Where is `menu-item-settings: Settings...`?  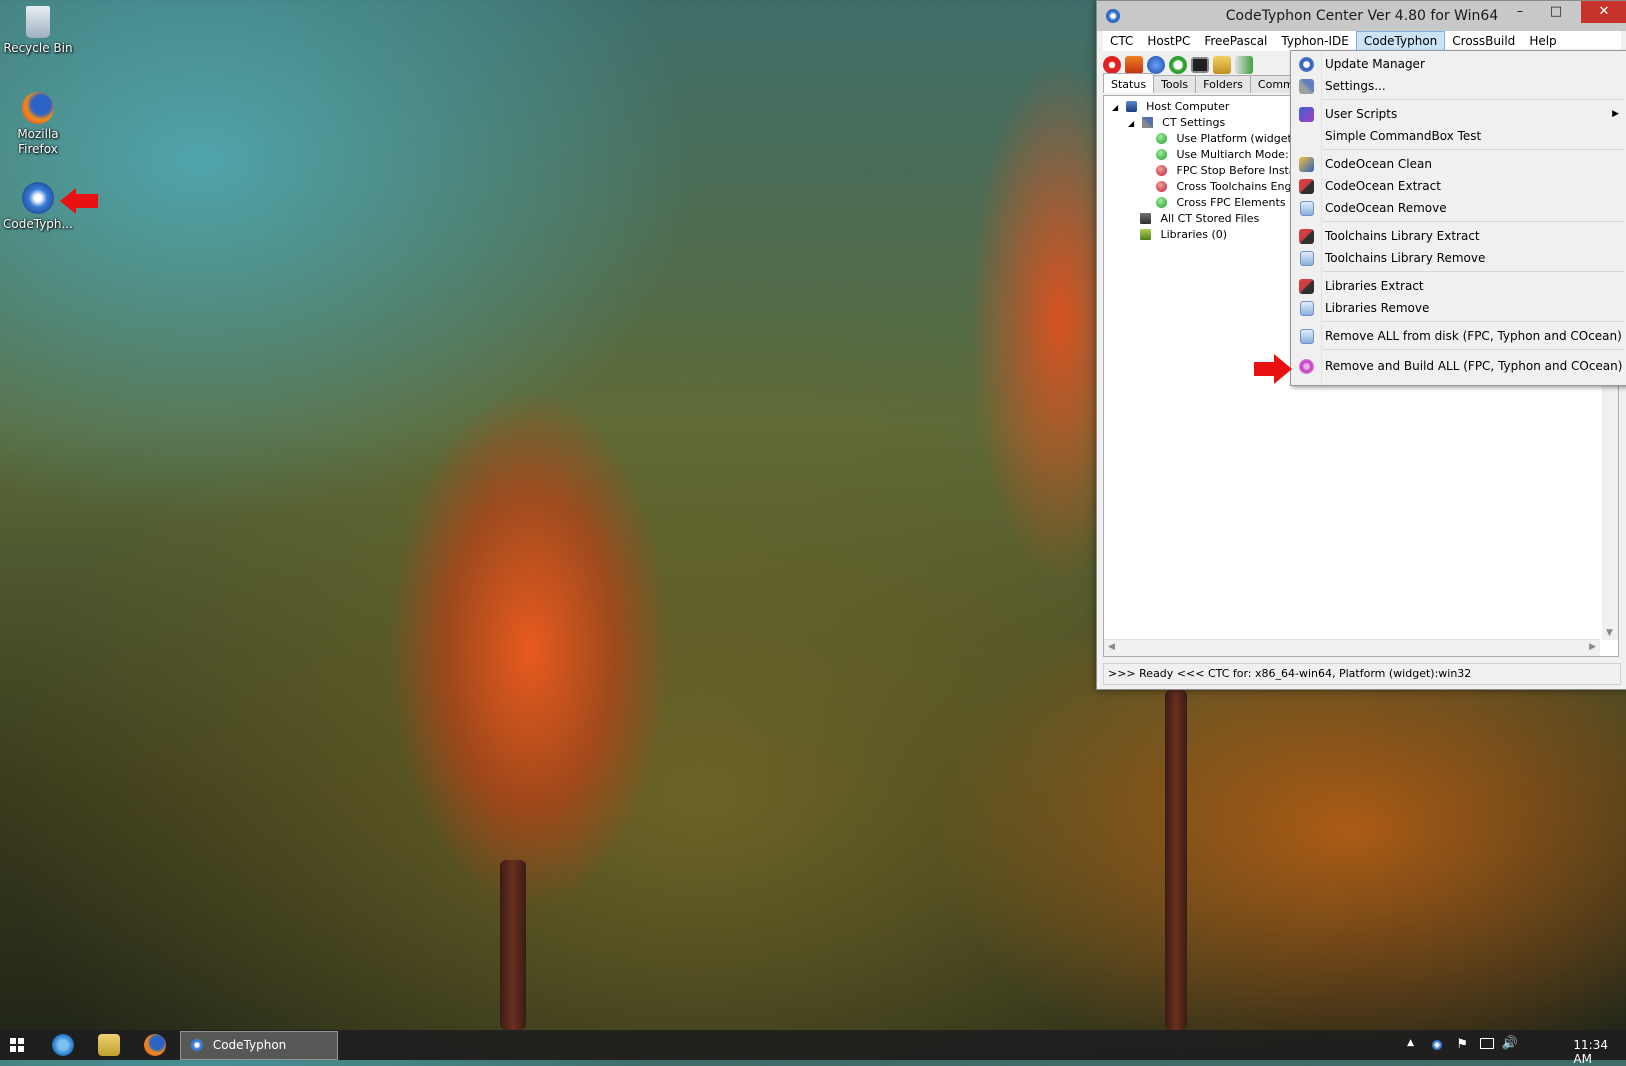
menu-item-settings: Settings... is located at coordinates (1458, 86).